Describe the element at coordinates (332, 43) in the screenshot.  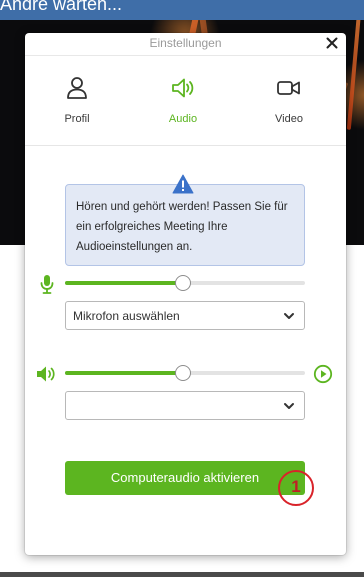
I see `close-icon` at that location.